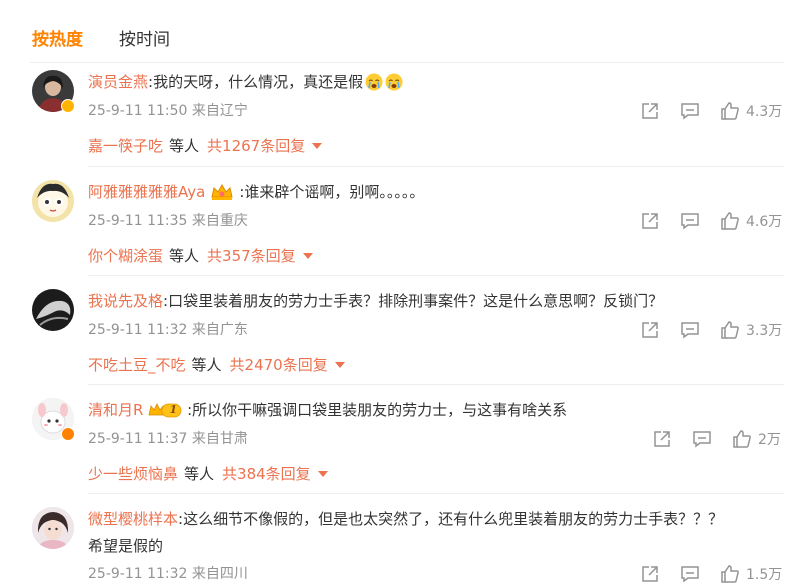 The width and height of the screenshot is (810, 586). What do you see at coordinates (266, 474) in the screenshot?
I see `reply-total-link: 共384条回复` at bounding box center [266, 474].